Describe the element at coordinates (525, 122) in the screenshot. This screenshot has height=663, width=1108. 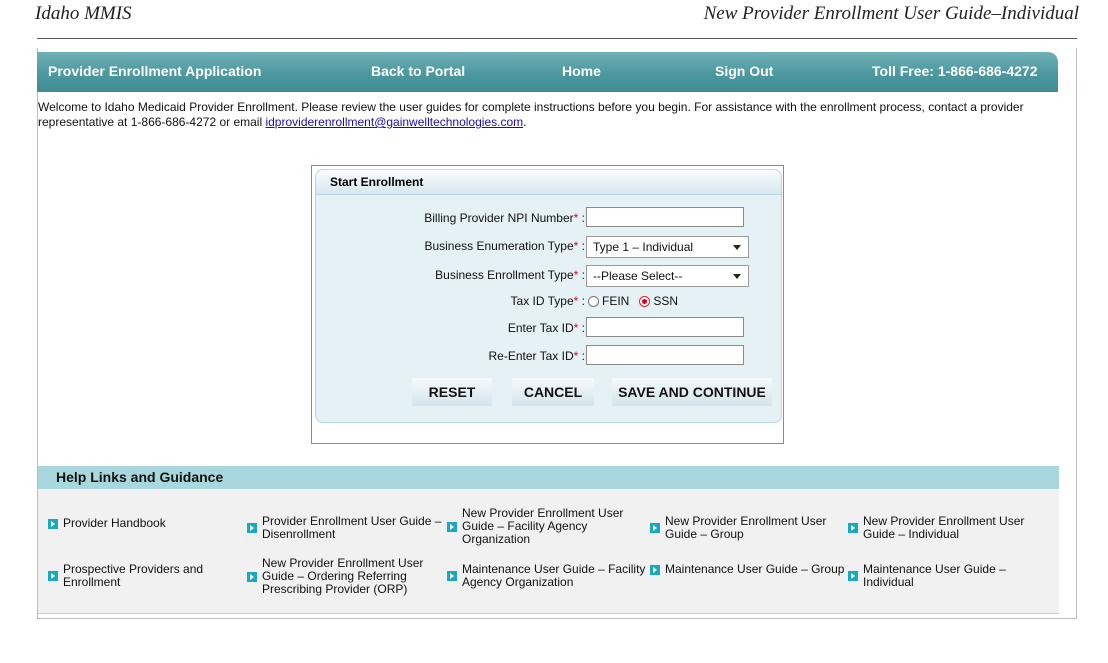
I see `welcome-end: .` at that location.